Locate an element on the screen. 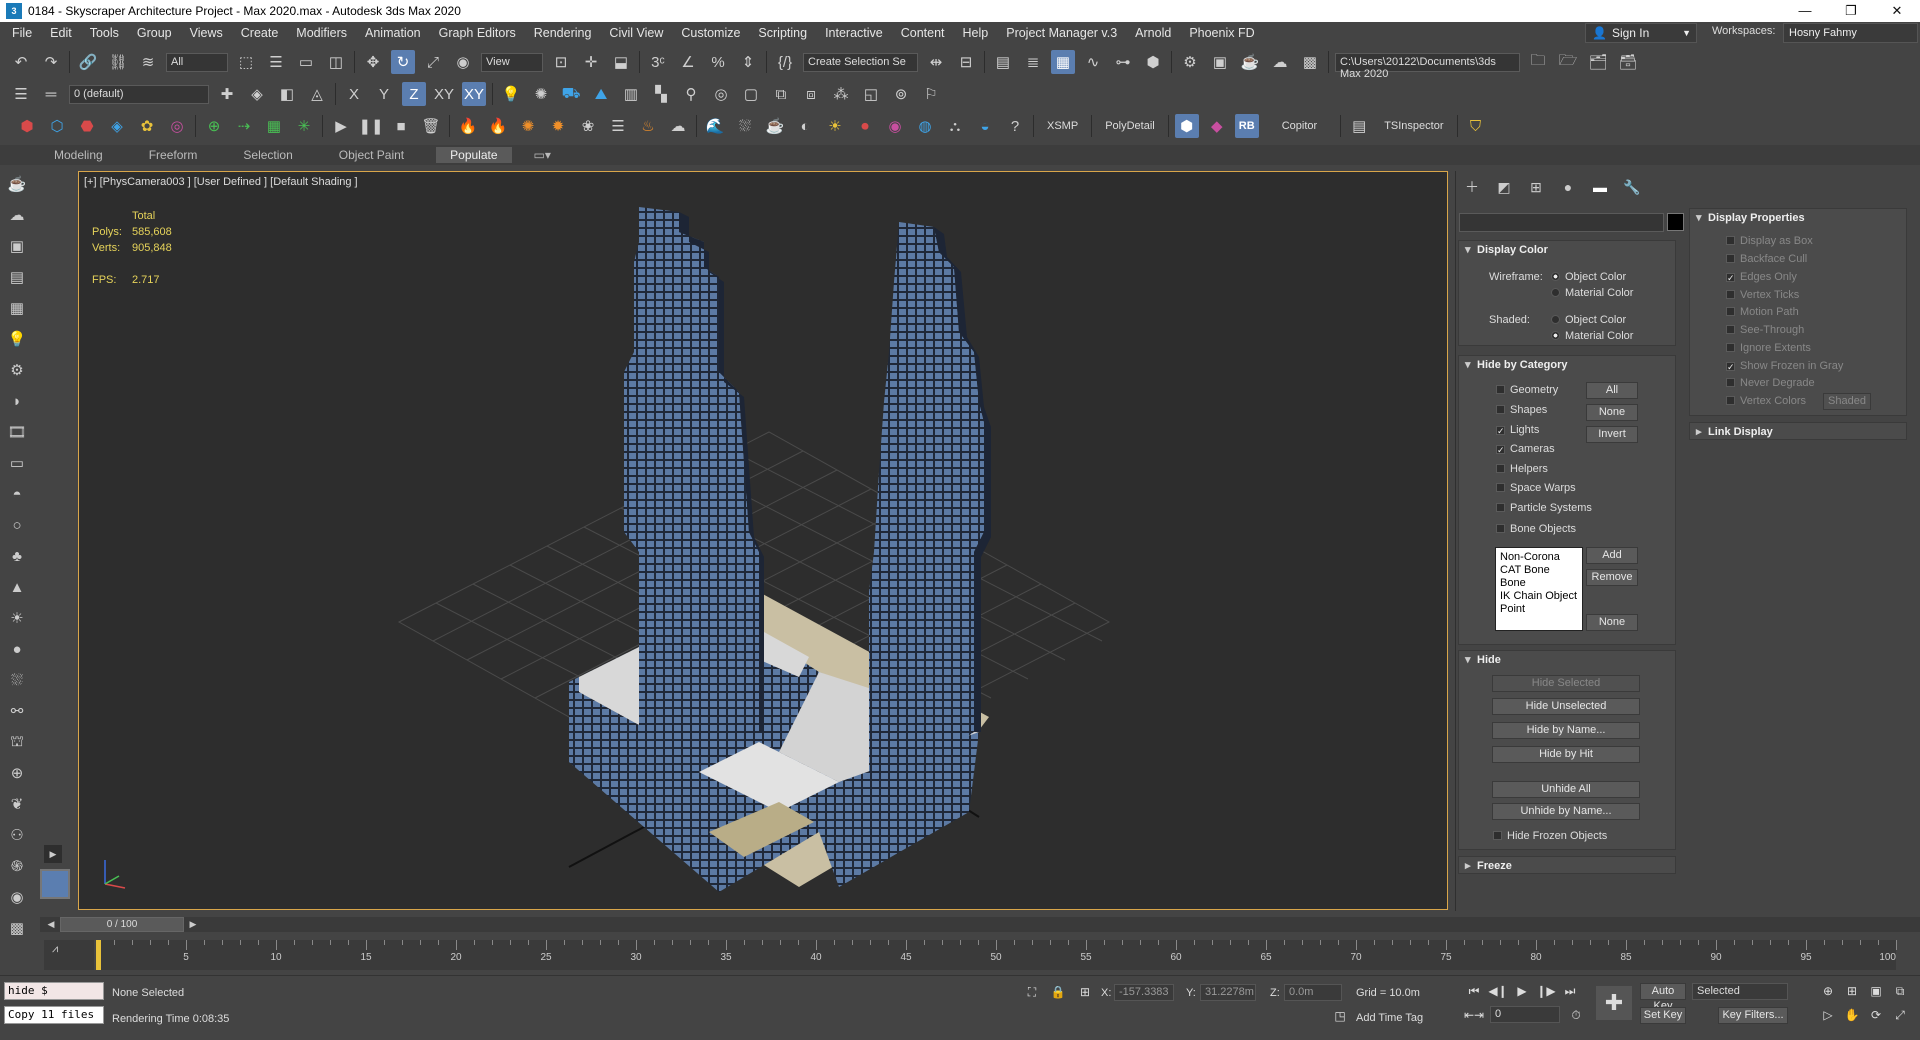 Image resolution: width=1920 pixels, height=1040 pixels. menu-arnold: Arnold is located at coordinates (1153, 33).